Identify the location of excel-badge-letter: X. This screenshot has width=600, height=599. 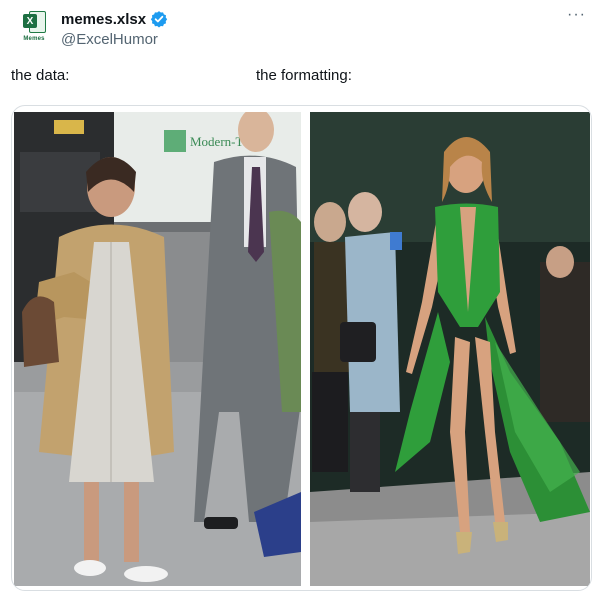
(30, 21).